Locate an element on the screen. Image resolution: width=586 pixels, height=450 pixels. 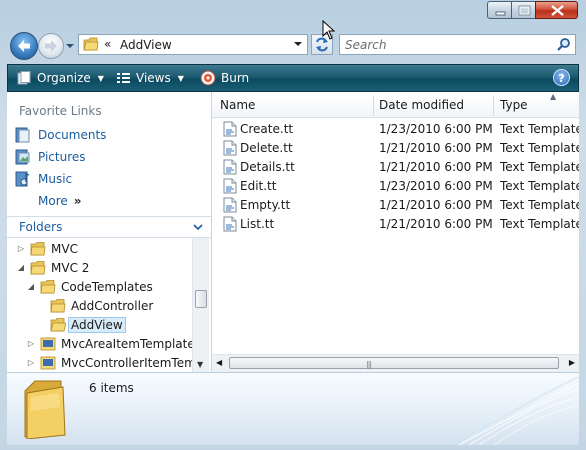
burn-label: Burn is located at coordinates (235, 78).